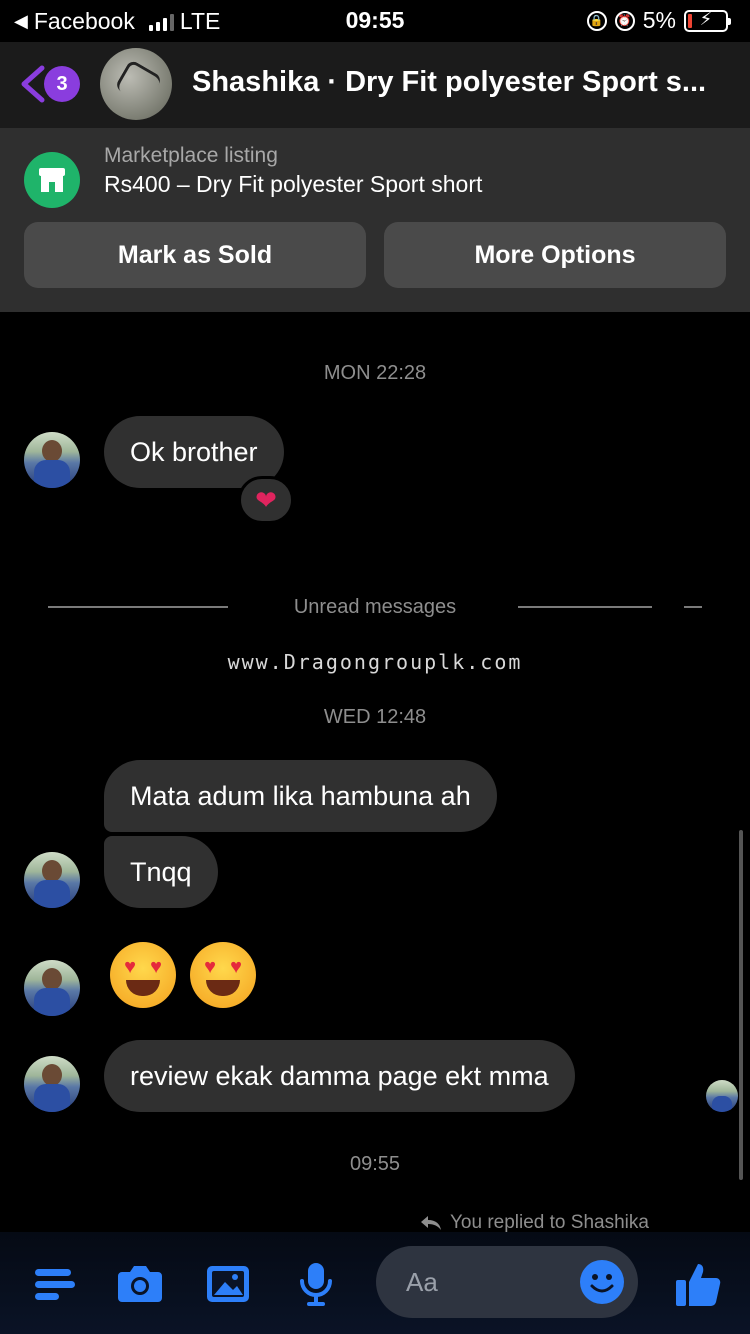 The height and width of the screenshot is (1334, 750). What do you see at coordinates (52, 180) in the screenshot?
I see `marketplace-store-icon` at bounding box center [52, 180].